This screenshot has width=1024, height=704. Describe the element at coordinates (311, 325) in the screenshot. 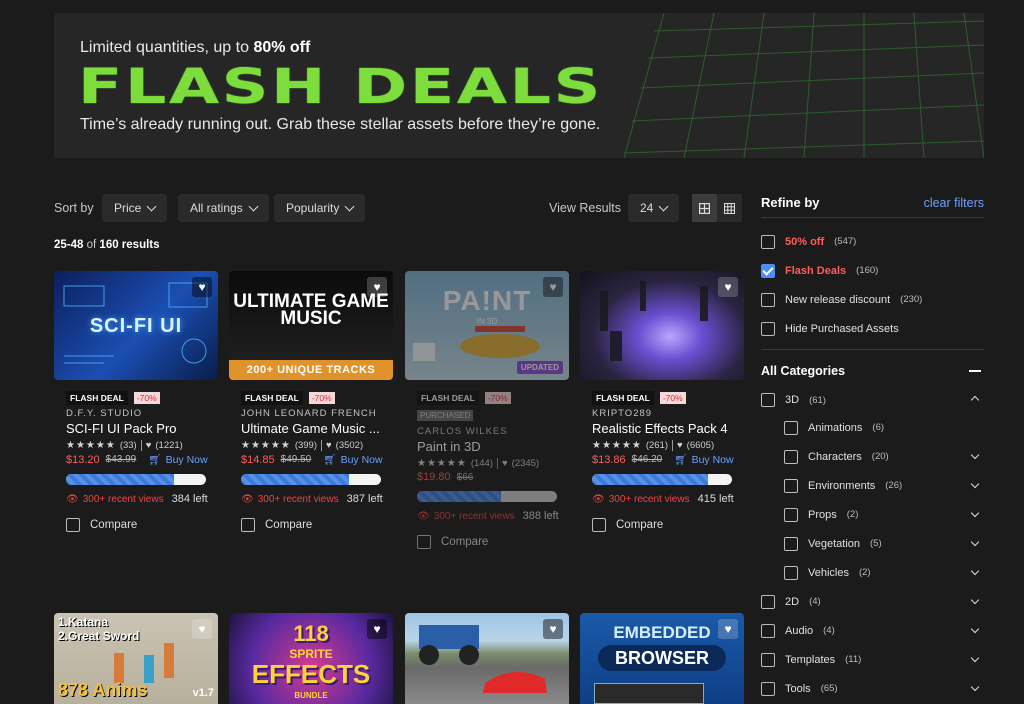

I see `product-thumbnail: ULTIMATE GAME MUSIC 200+ UNIQUE TRACKS ♥` at that location.